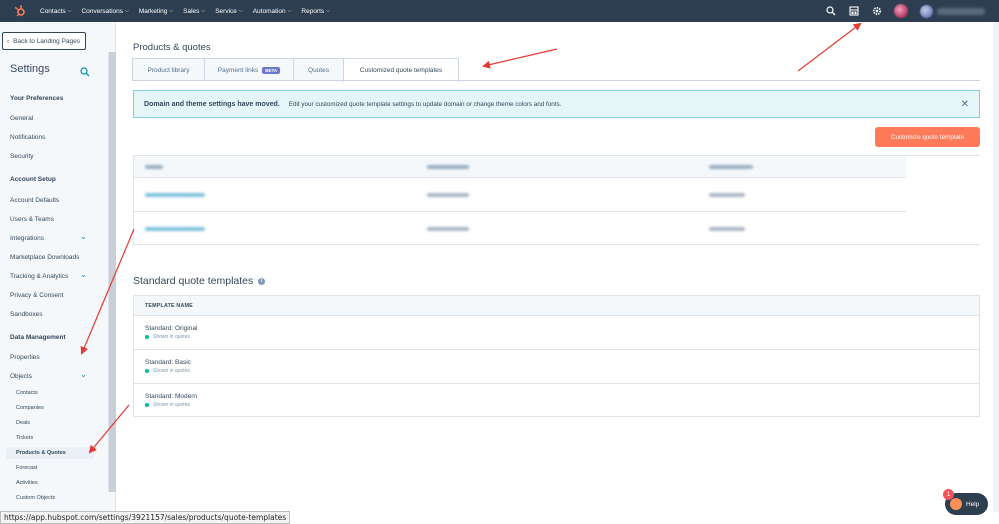 This screenshot has width=999, height=524. I want to click on notifications-avatar, so click(901, 11).